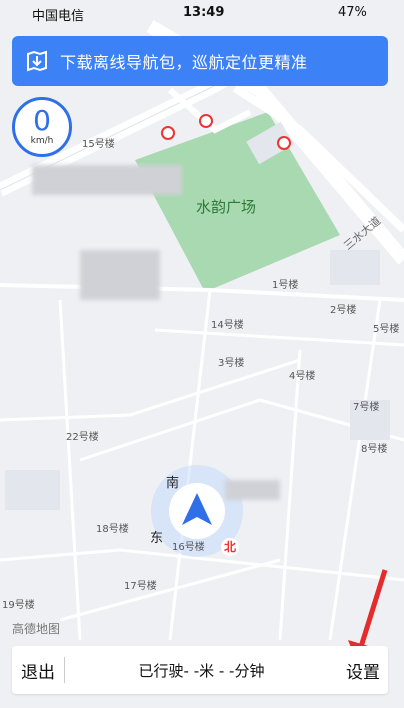 The width and height of the screenshot is (404, 708). What do you see at coordinates (42, 120) in the screenshot?
I see `speed-value: 0` at bounding box center [42, 120].